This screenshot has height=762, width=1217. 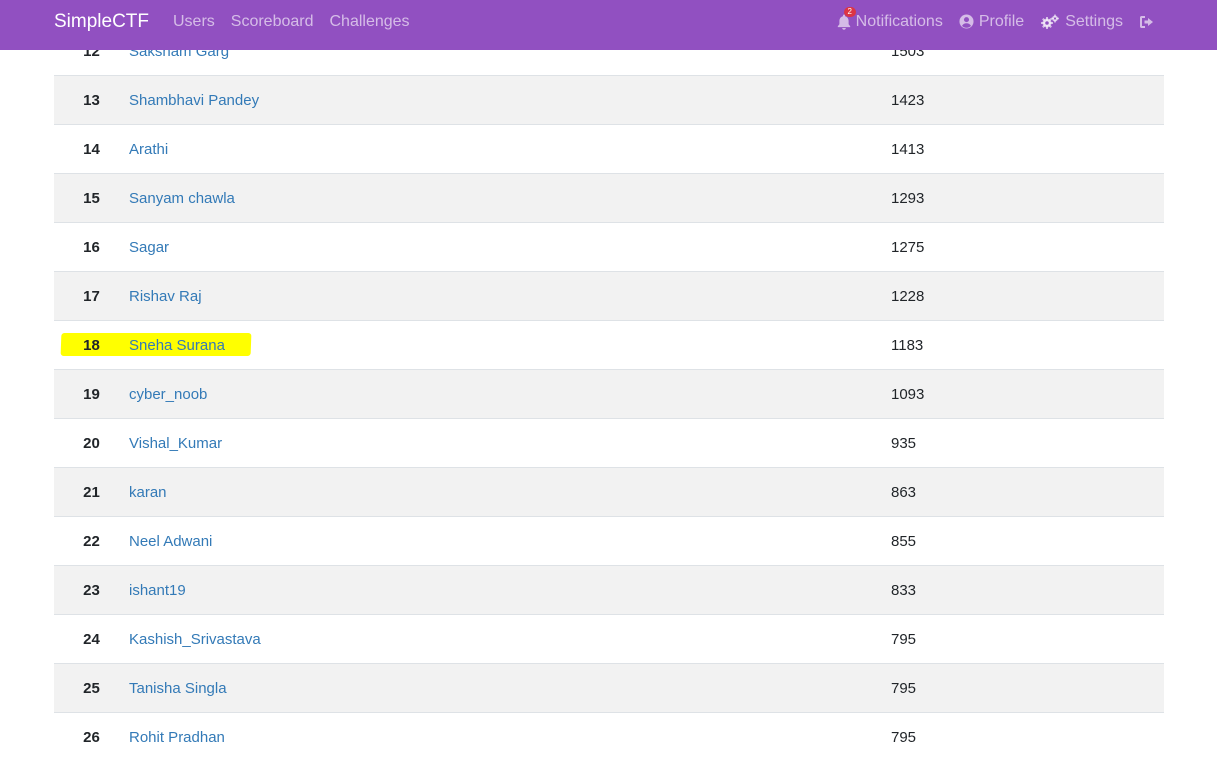 I want to click on nav-scoreboard: Scoreboard, so click(x=272, y=21).